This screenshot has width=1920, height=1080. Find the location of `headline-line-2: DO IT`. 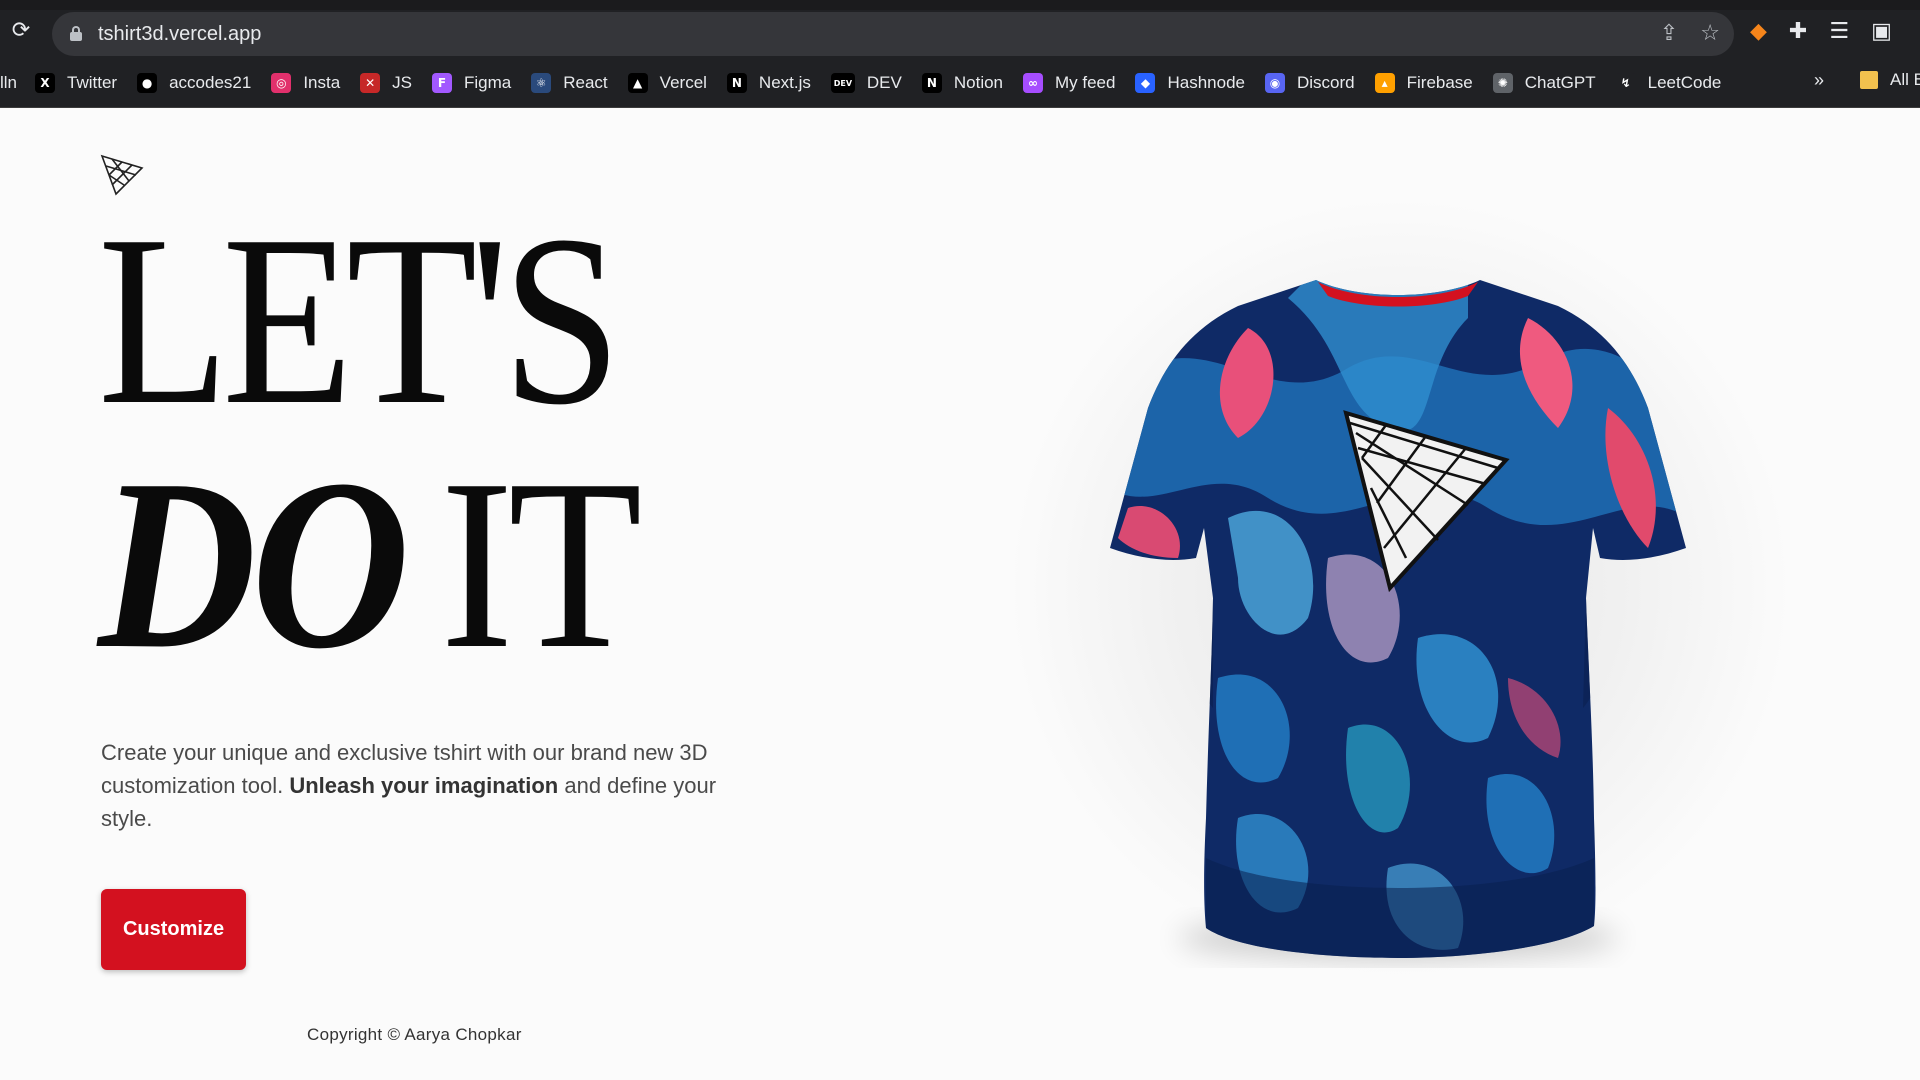

headline-line-2: DO IT is located at coordinates (370, 564).